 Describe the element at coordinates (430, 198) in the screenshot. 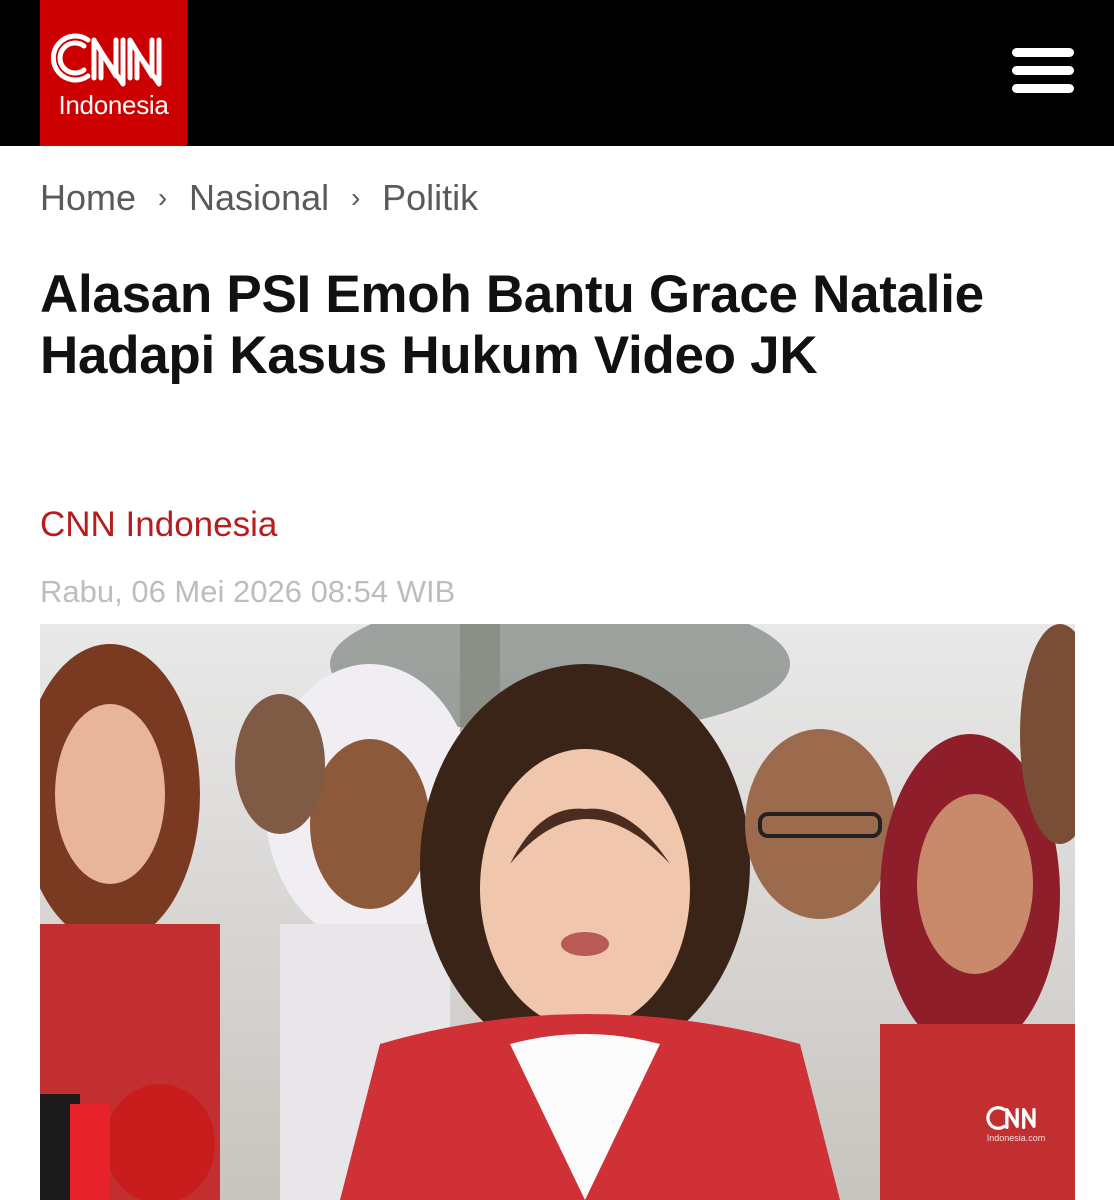

I see `breadcrumb-politik: Politik` at that location.